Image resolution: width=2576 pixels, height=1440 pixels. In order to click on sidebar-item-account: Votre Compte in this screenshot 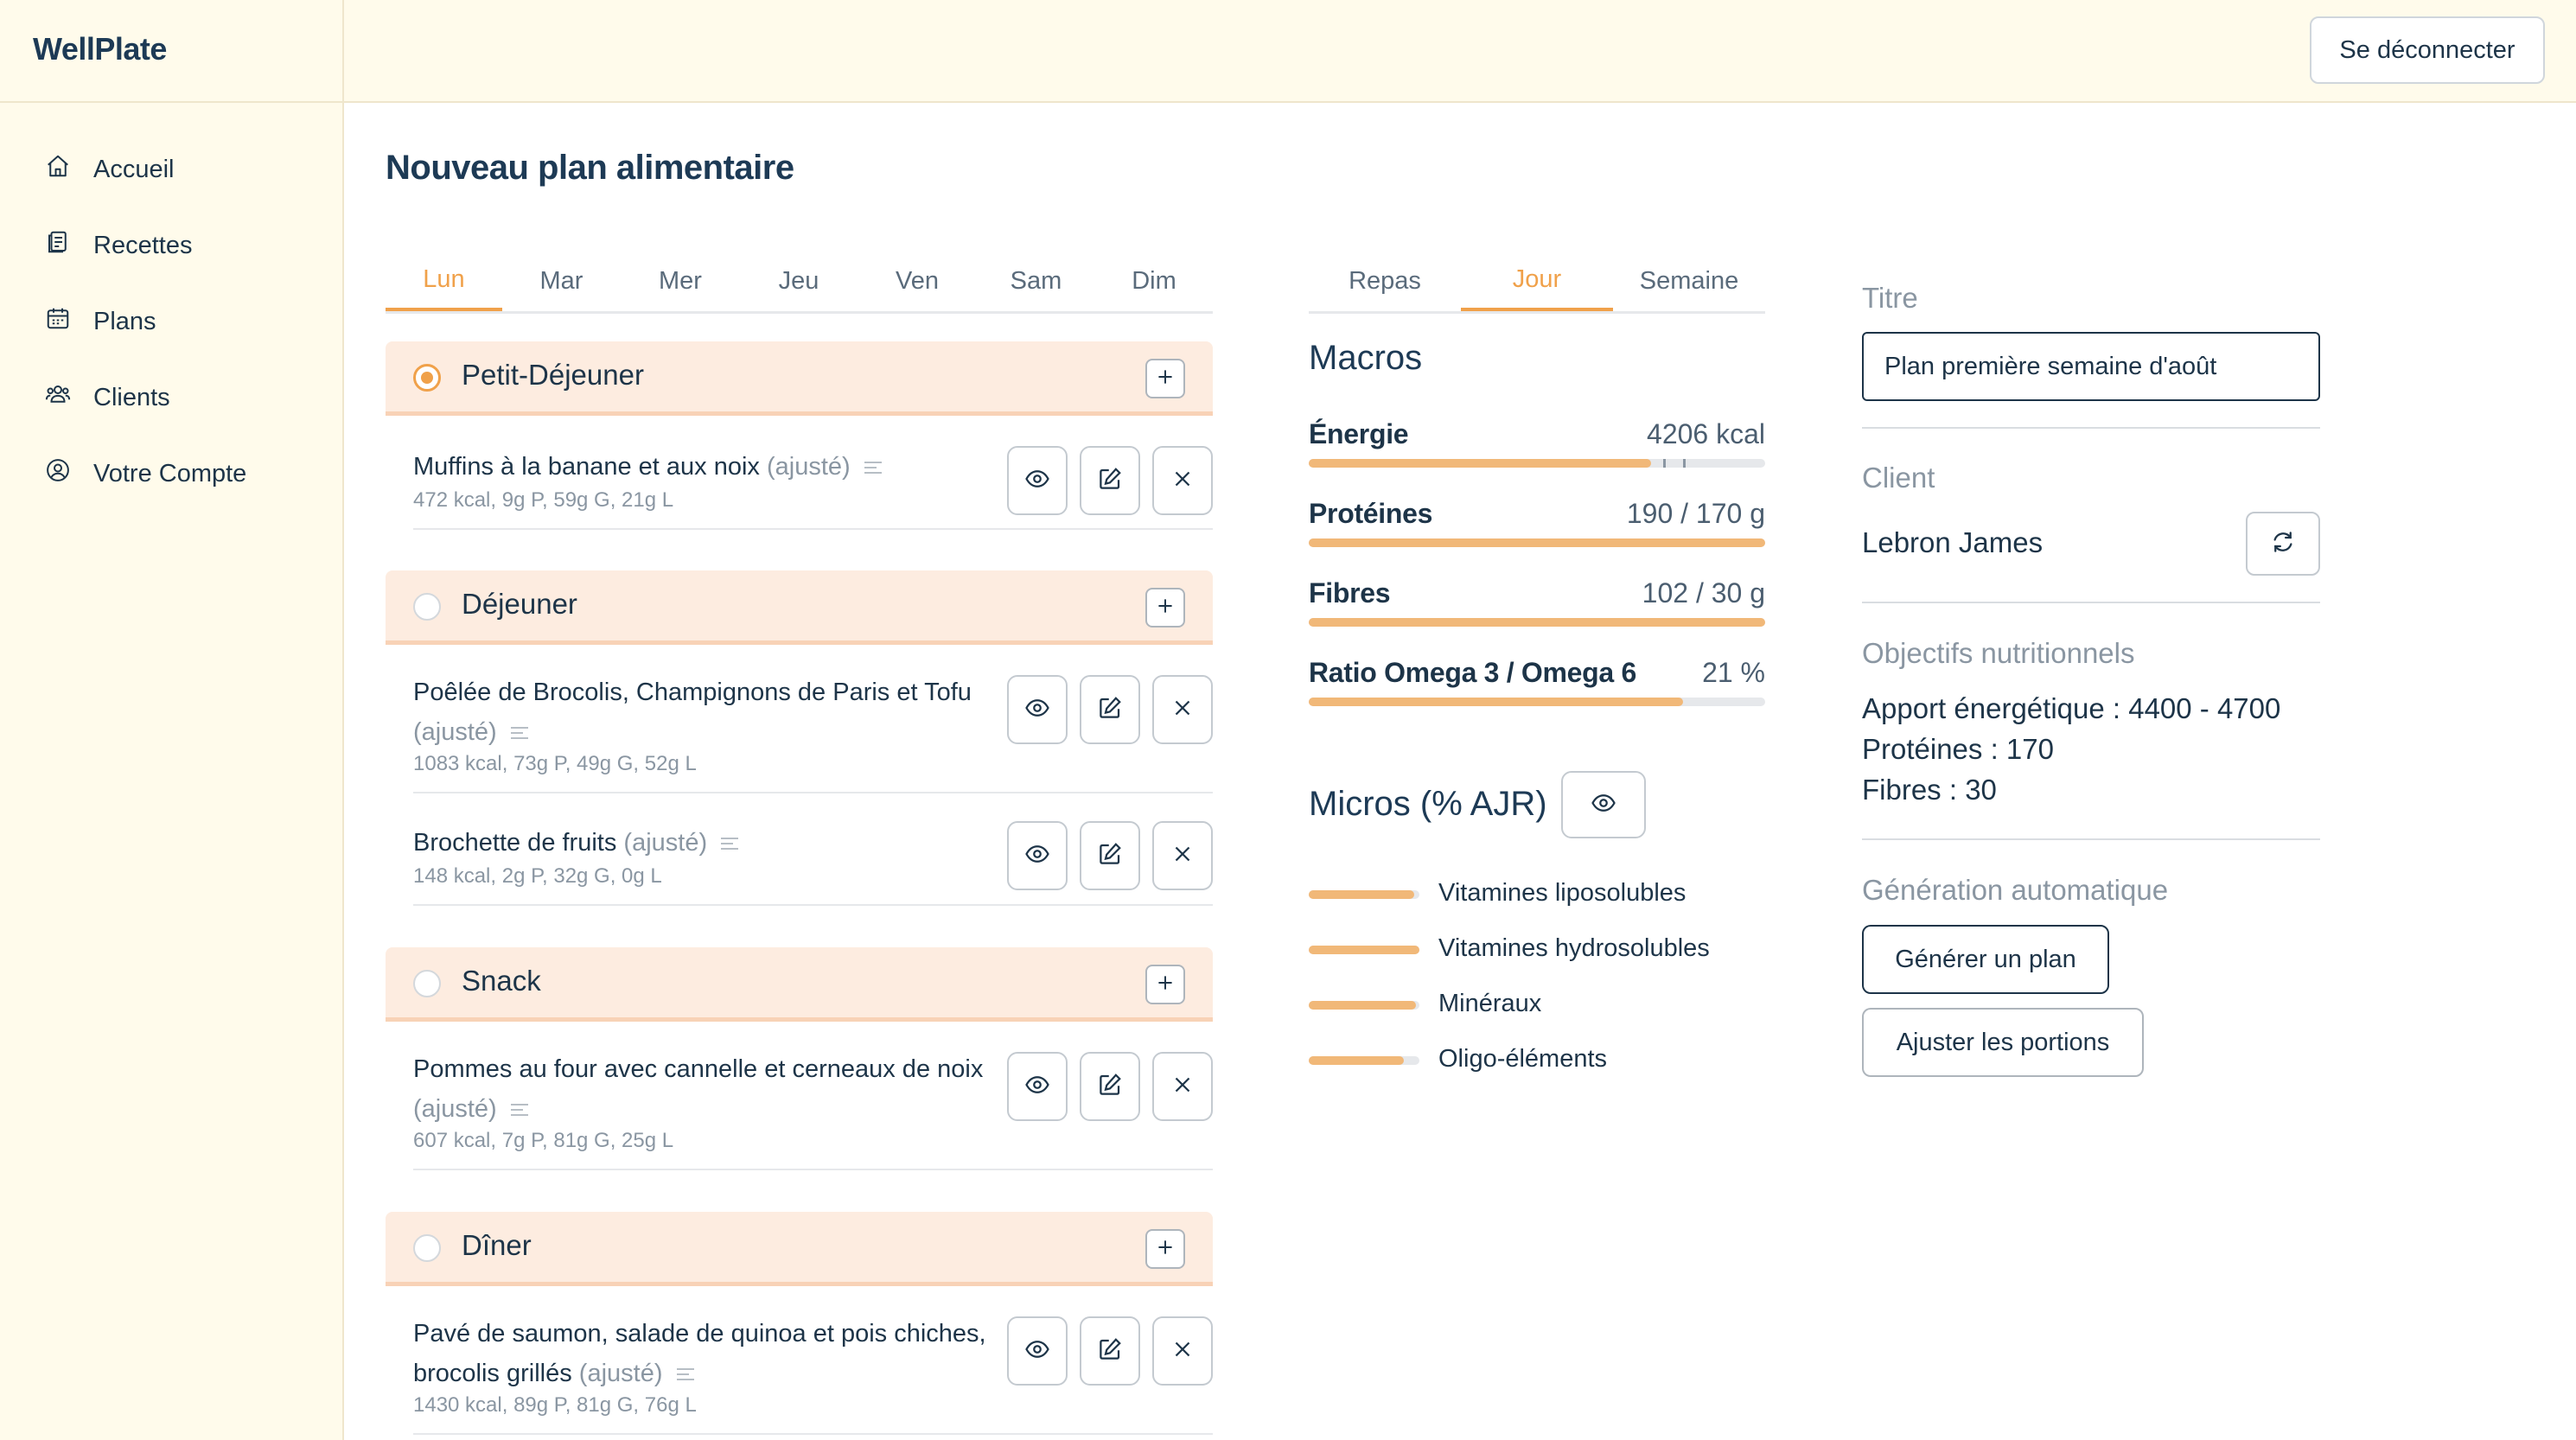, I will do `click(145, 474)`.